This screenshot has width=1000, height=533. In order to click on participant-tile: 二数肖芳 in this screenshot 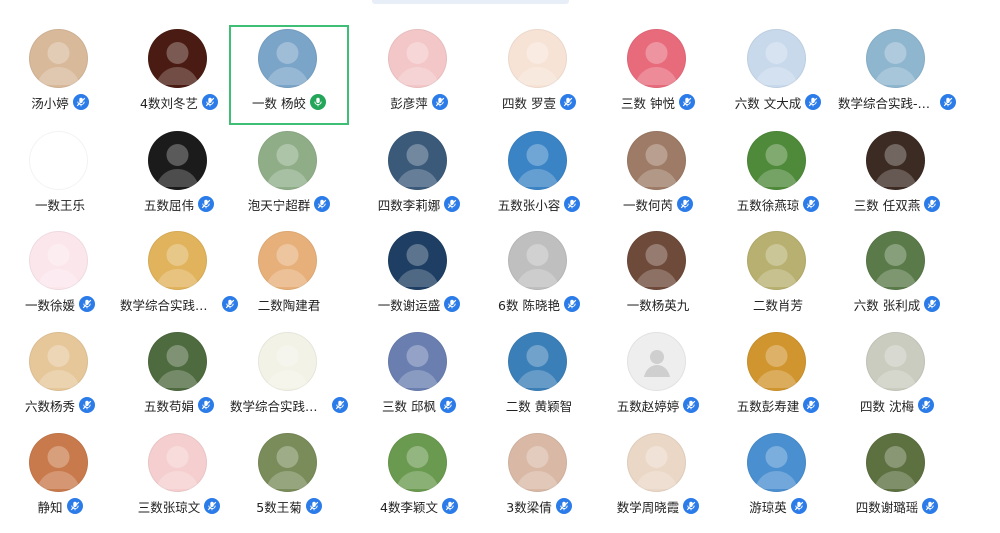, I will do `click(778, 277)`.